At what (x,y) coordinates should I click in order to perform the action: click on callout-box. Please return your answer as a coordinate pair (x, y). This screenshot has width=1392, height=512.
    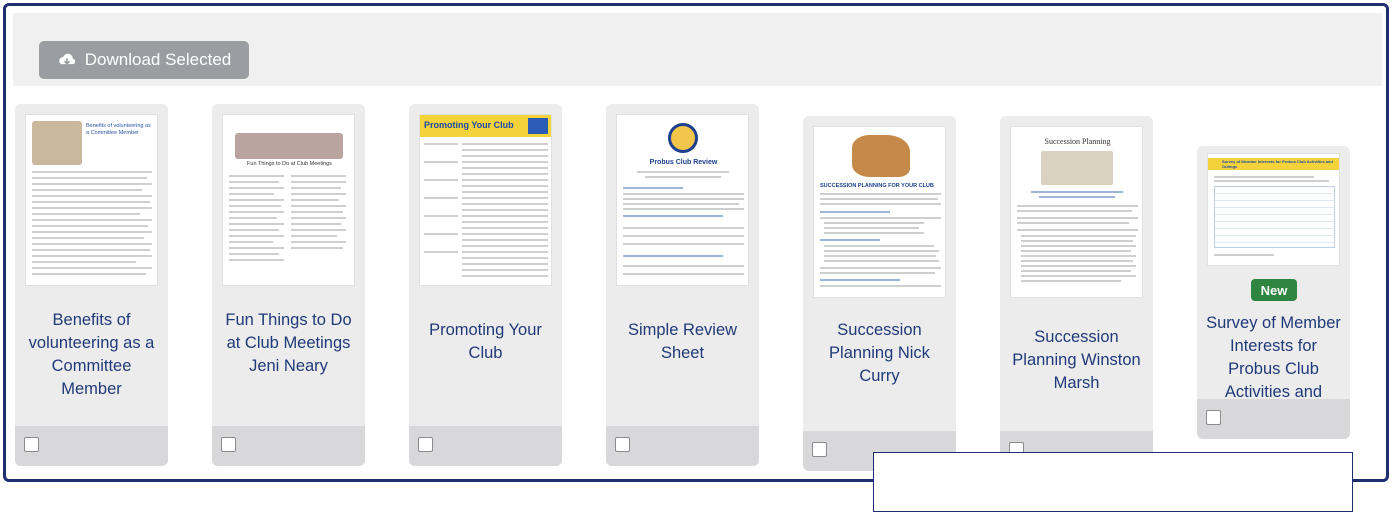
    Looking at the image, I should click on (1113, 482).